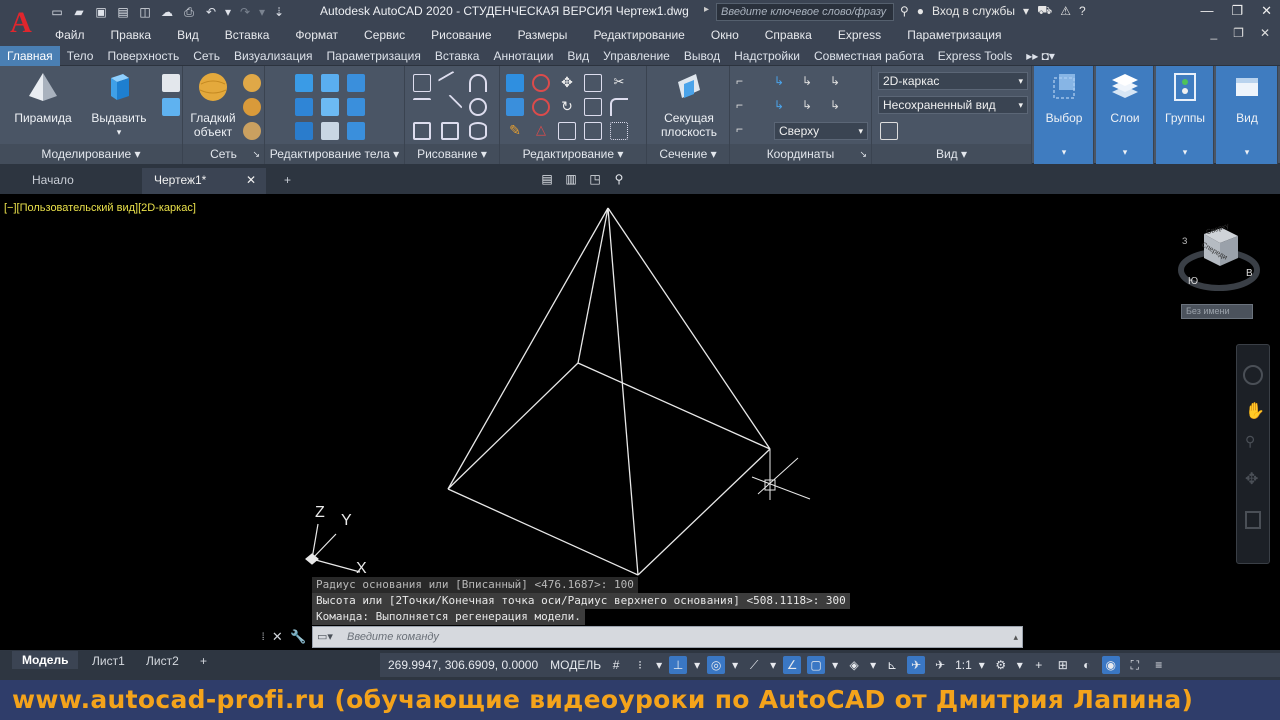 The height and width of the screenshot is (720, 1280). What do you see at coordinates (247, 35) in the screenshot?
I see `menu-item-3: Вставка` at bounding box center [247, 35].